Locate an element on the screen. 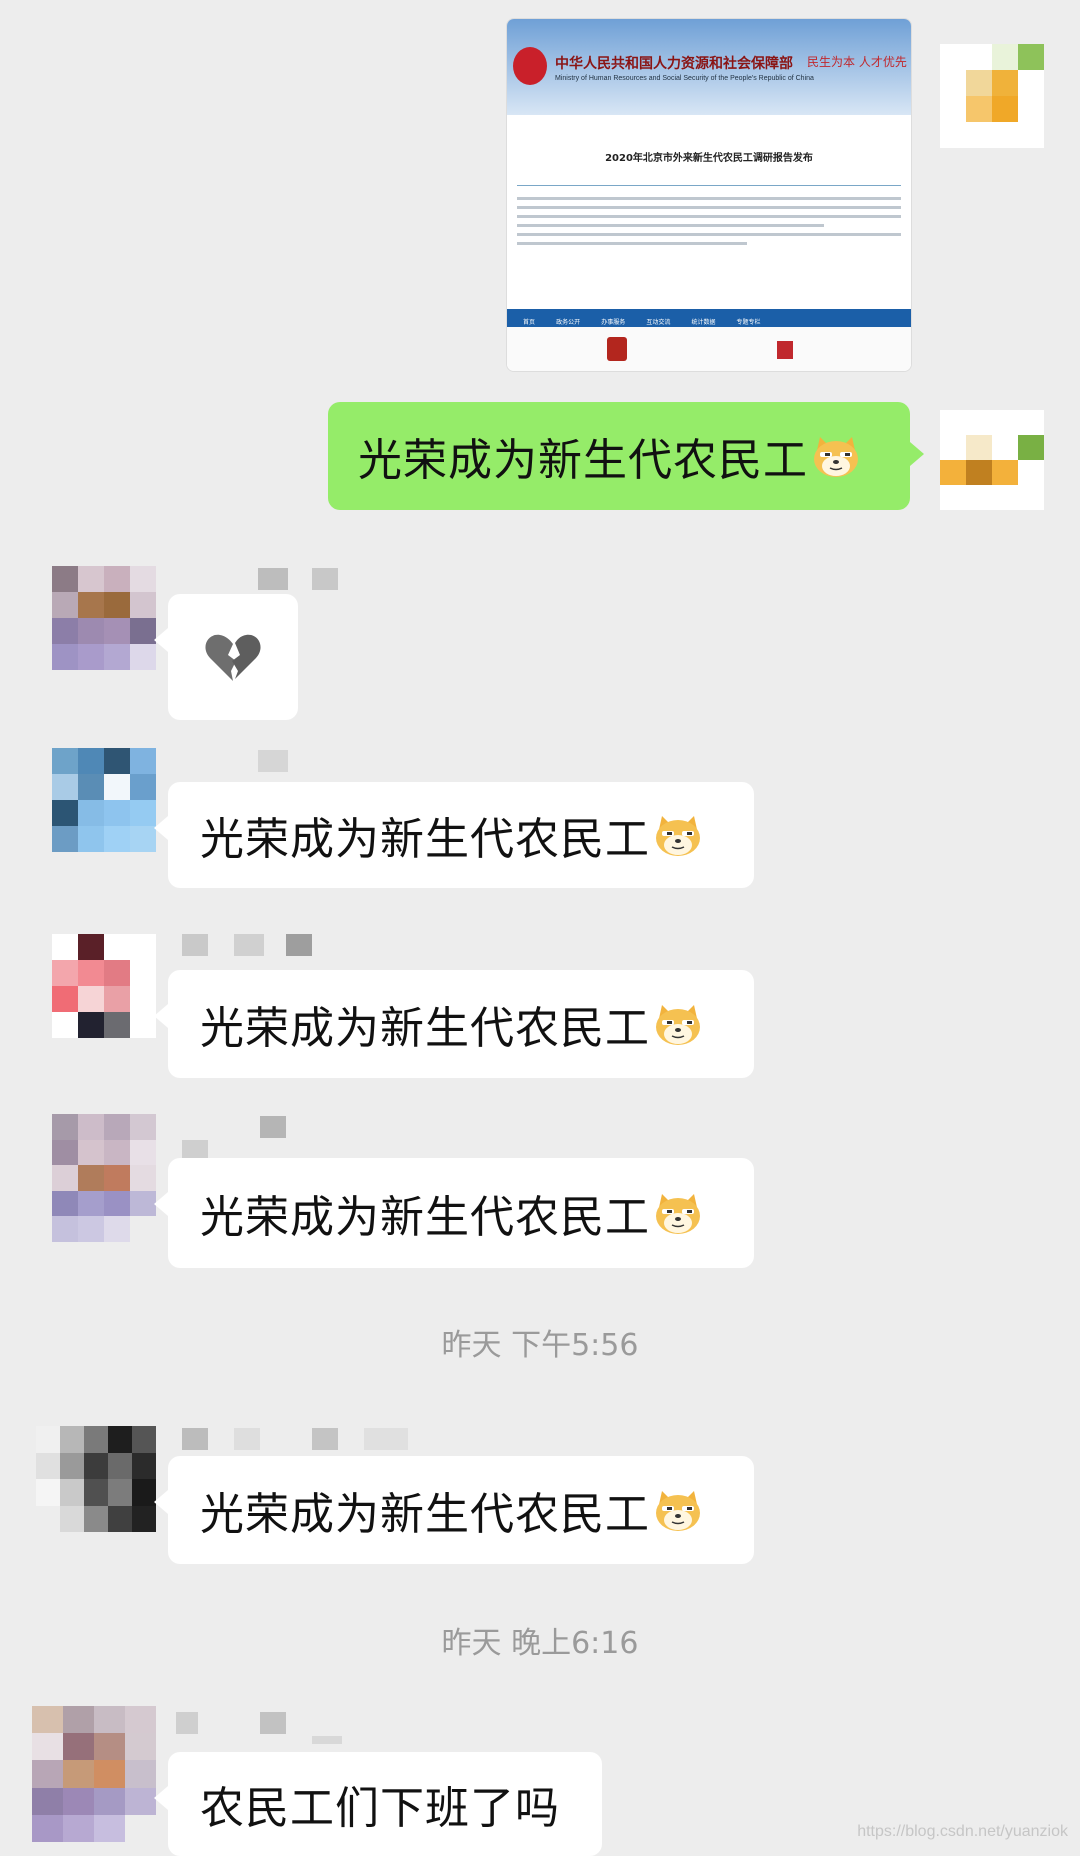  nav-item: 办事服务 is located at coordinates (613, 322).